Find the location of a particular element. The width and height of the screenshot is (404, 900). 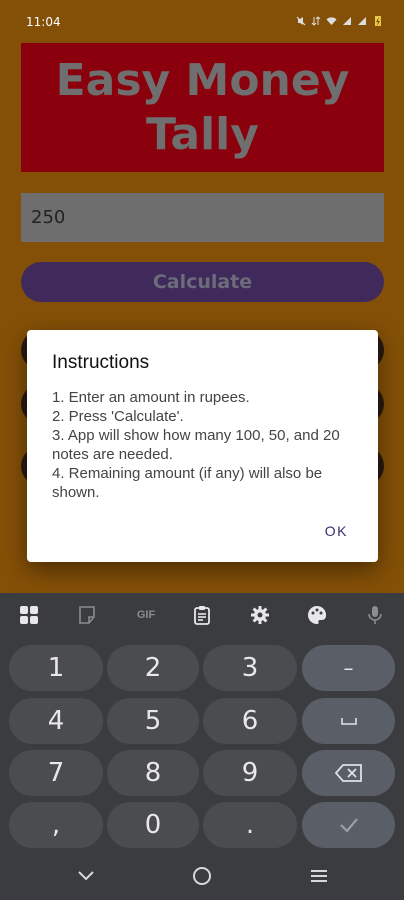

microphone-icon is located at coordinates (375, 615).